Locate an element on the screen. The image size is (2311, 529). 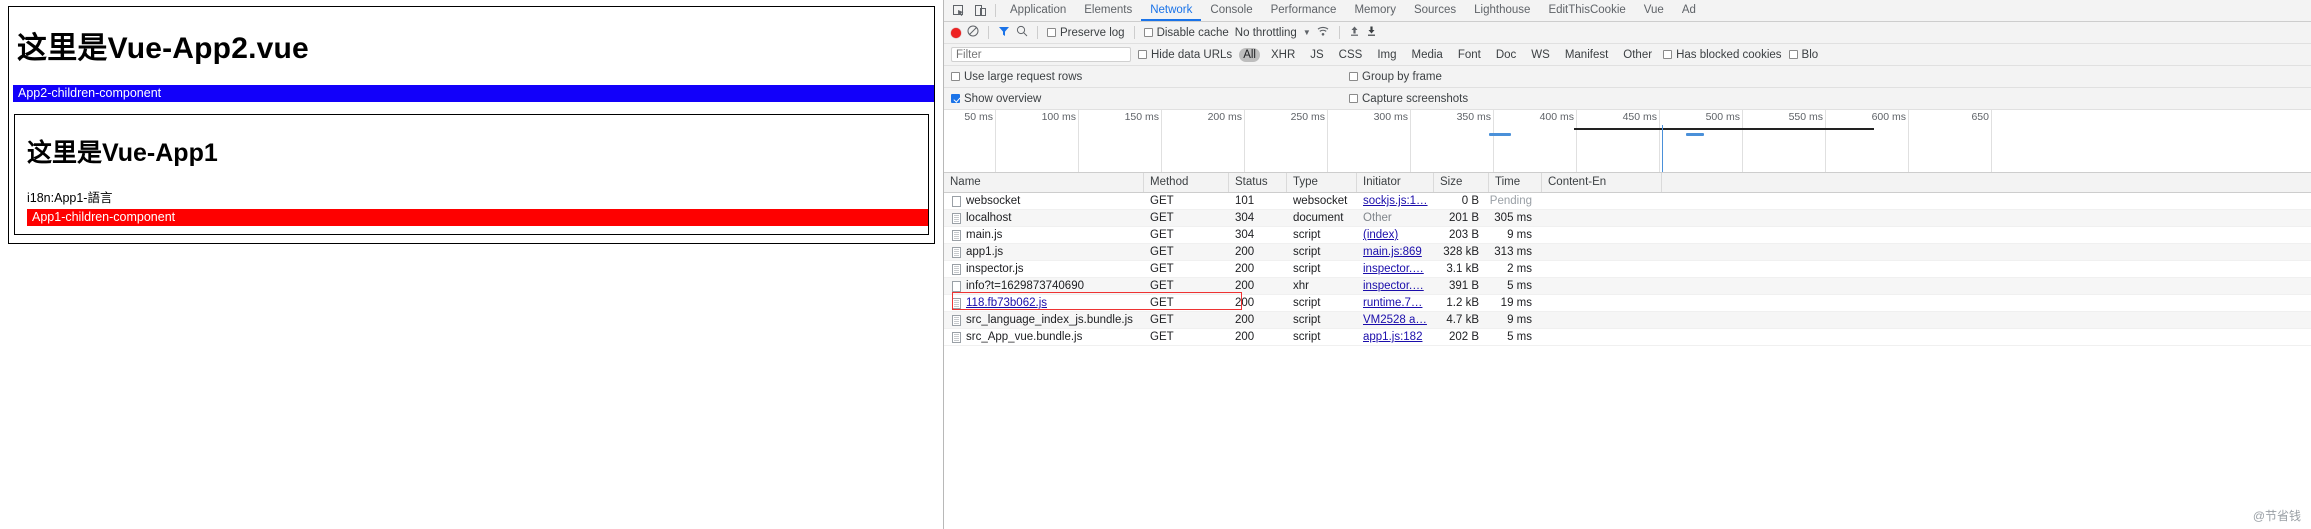
search-icon is located at coordinates (1022, 32).